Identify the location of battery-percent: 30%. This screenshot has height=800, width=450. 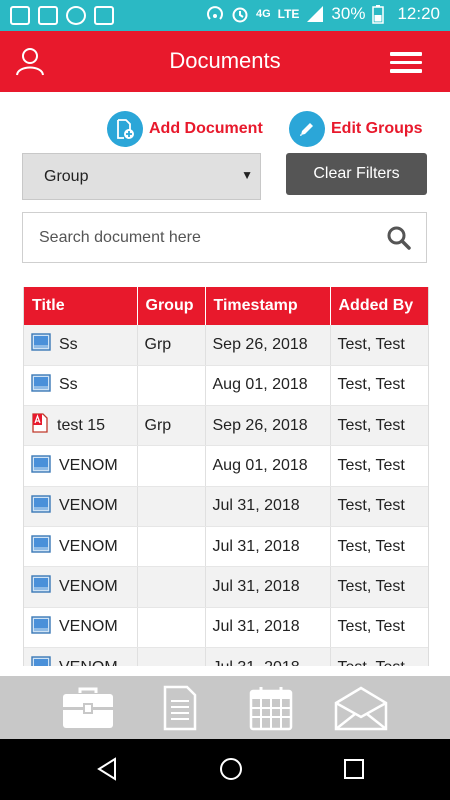
(348, 13).